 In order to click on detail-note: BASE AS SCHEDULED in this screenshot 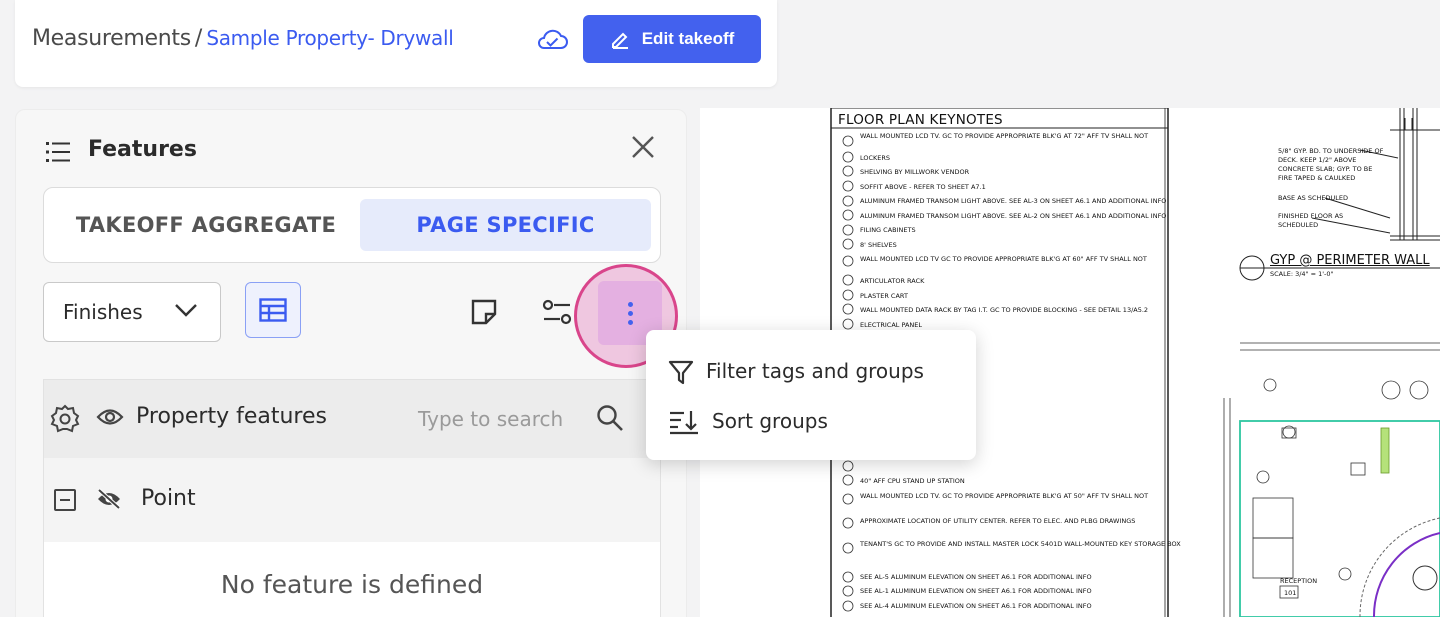, I will do `click(1313, 198)`.